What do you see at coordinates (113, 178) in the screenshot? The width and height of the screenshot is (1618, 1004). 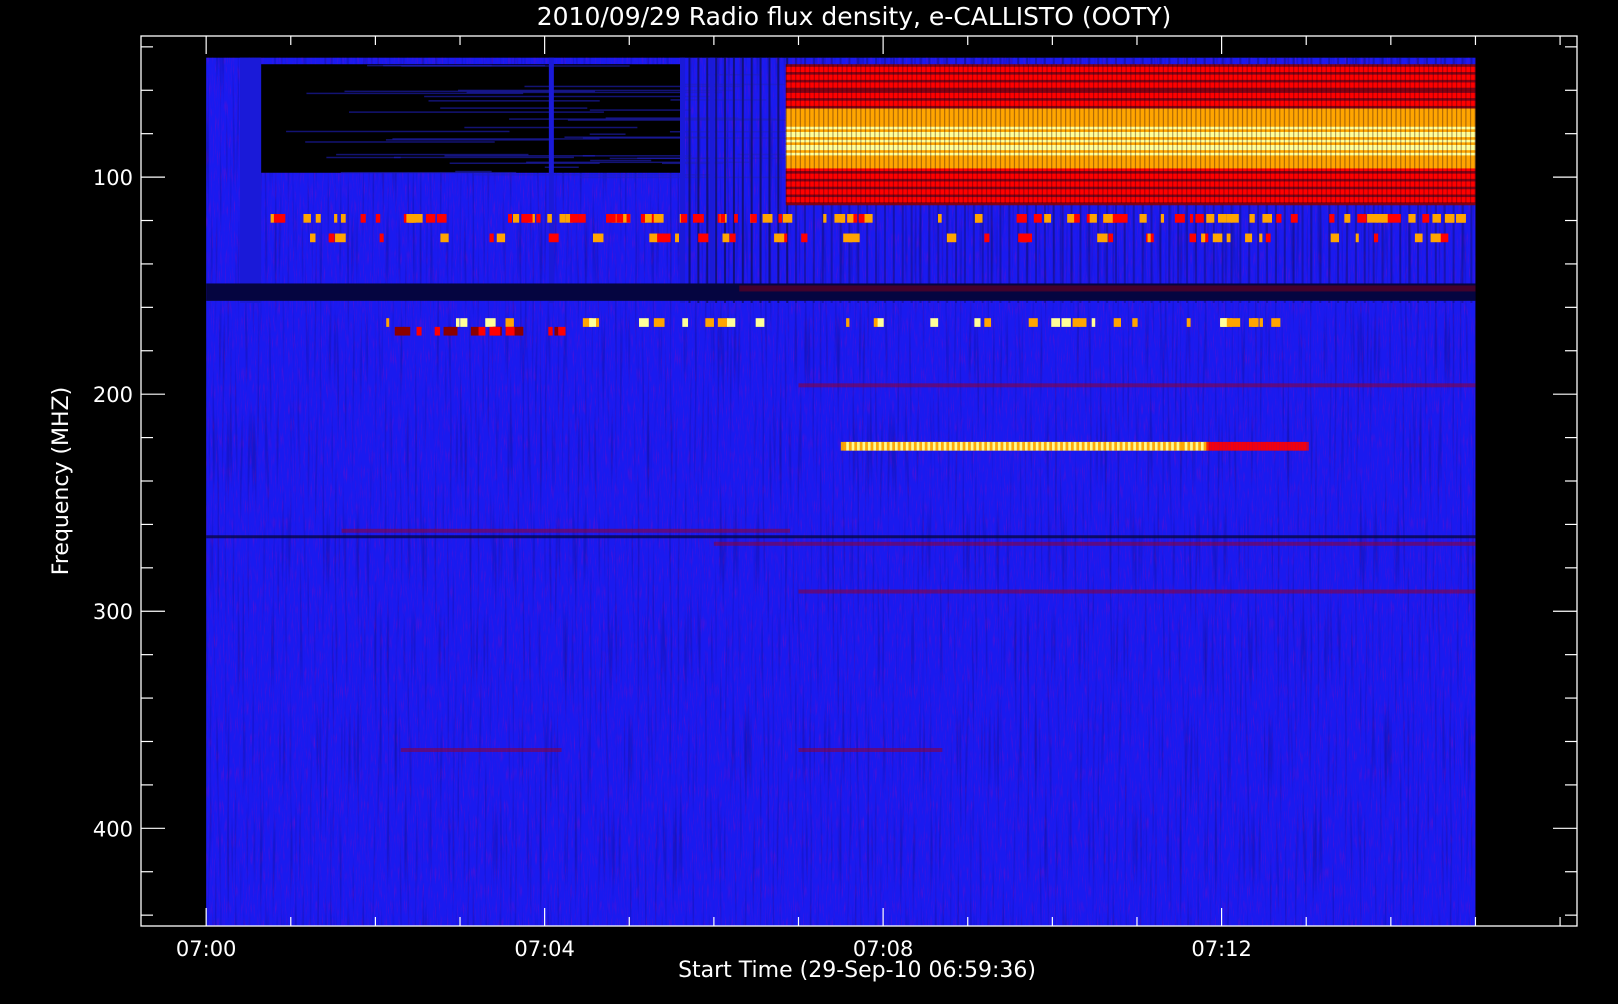 I see `y-tick-label: 100` at bounding box center [113, 178].